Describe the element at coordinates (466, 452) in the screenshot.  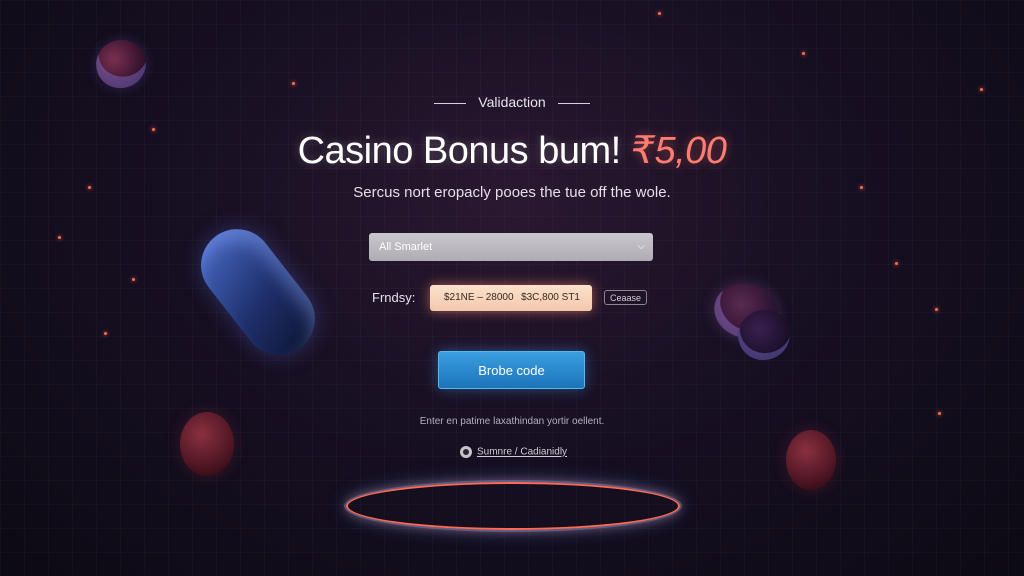
I see `radio-icon` at that location.